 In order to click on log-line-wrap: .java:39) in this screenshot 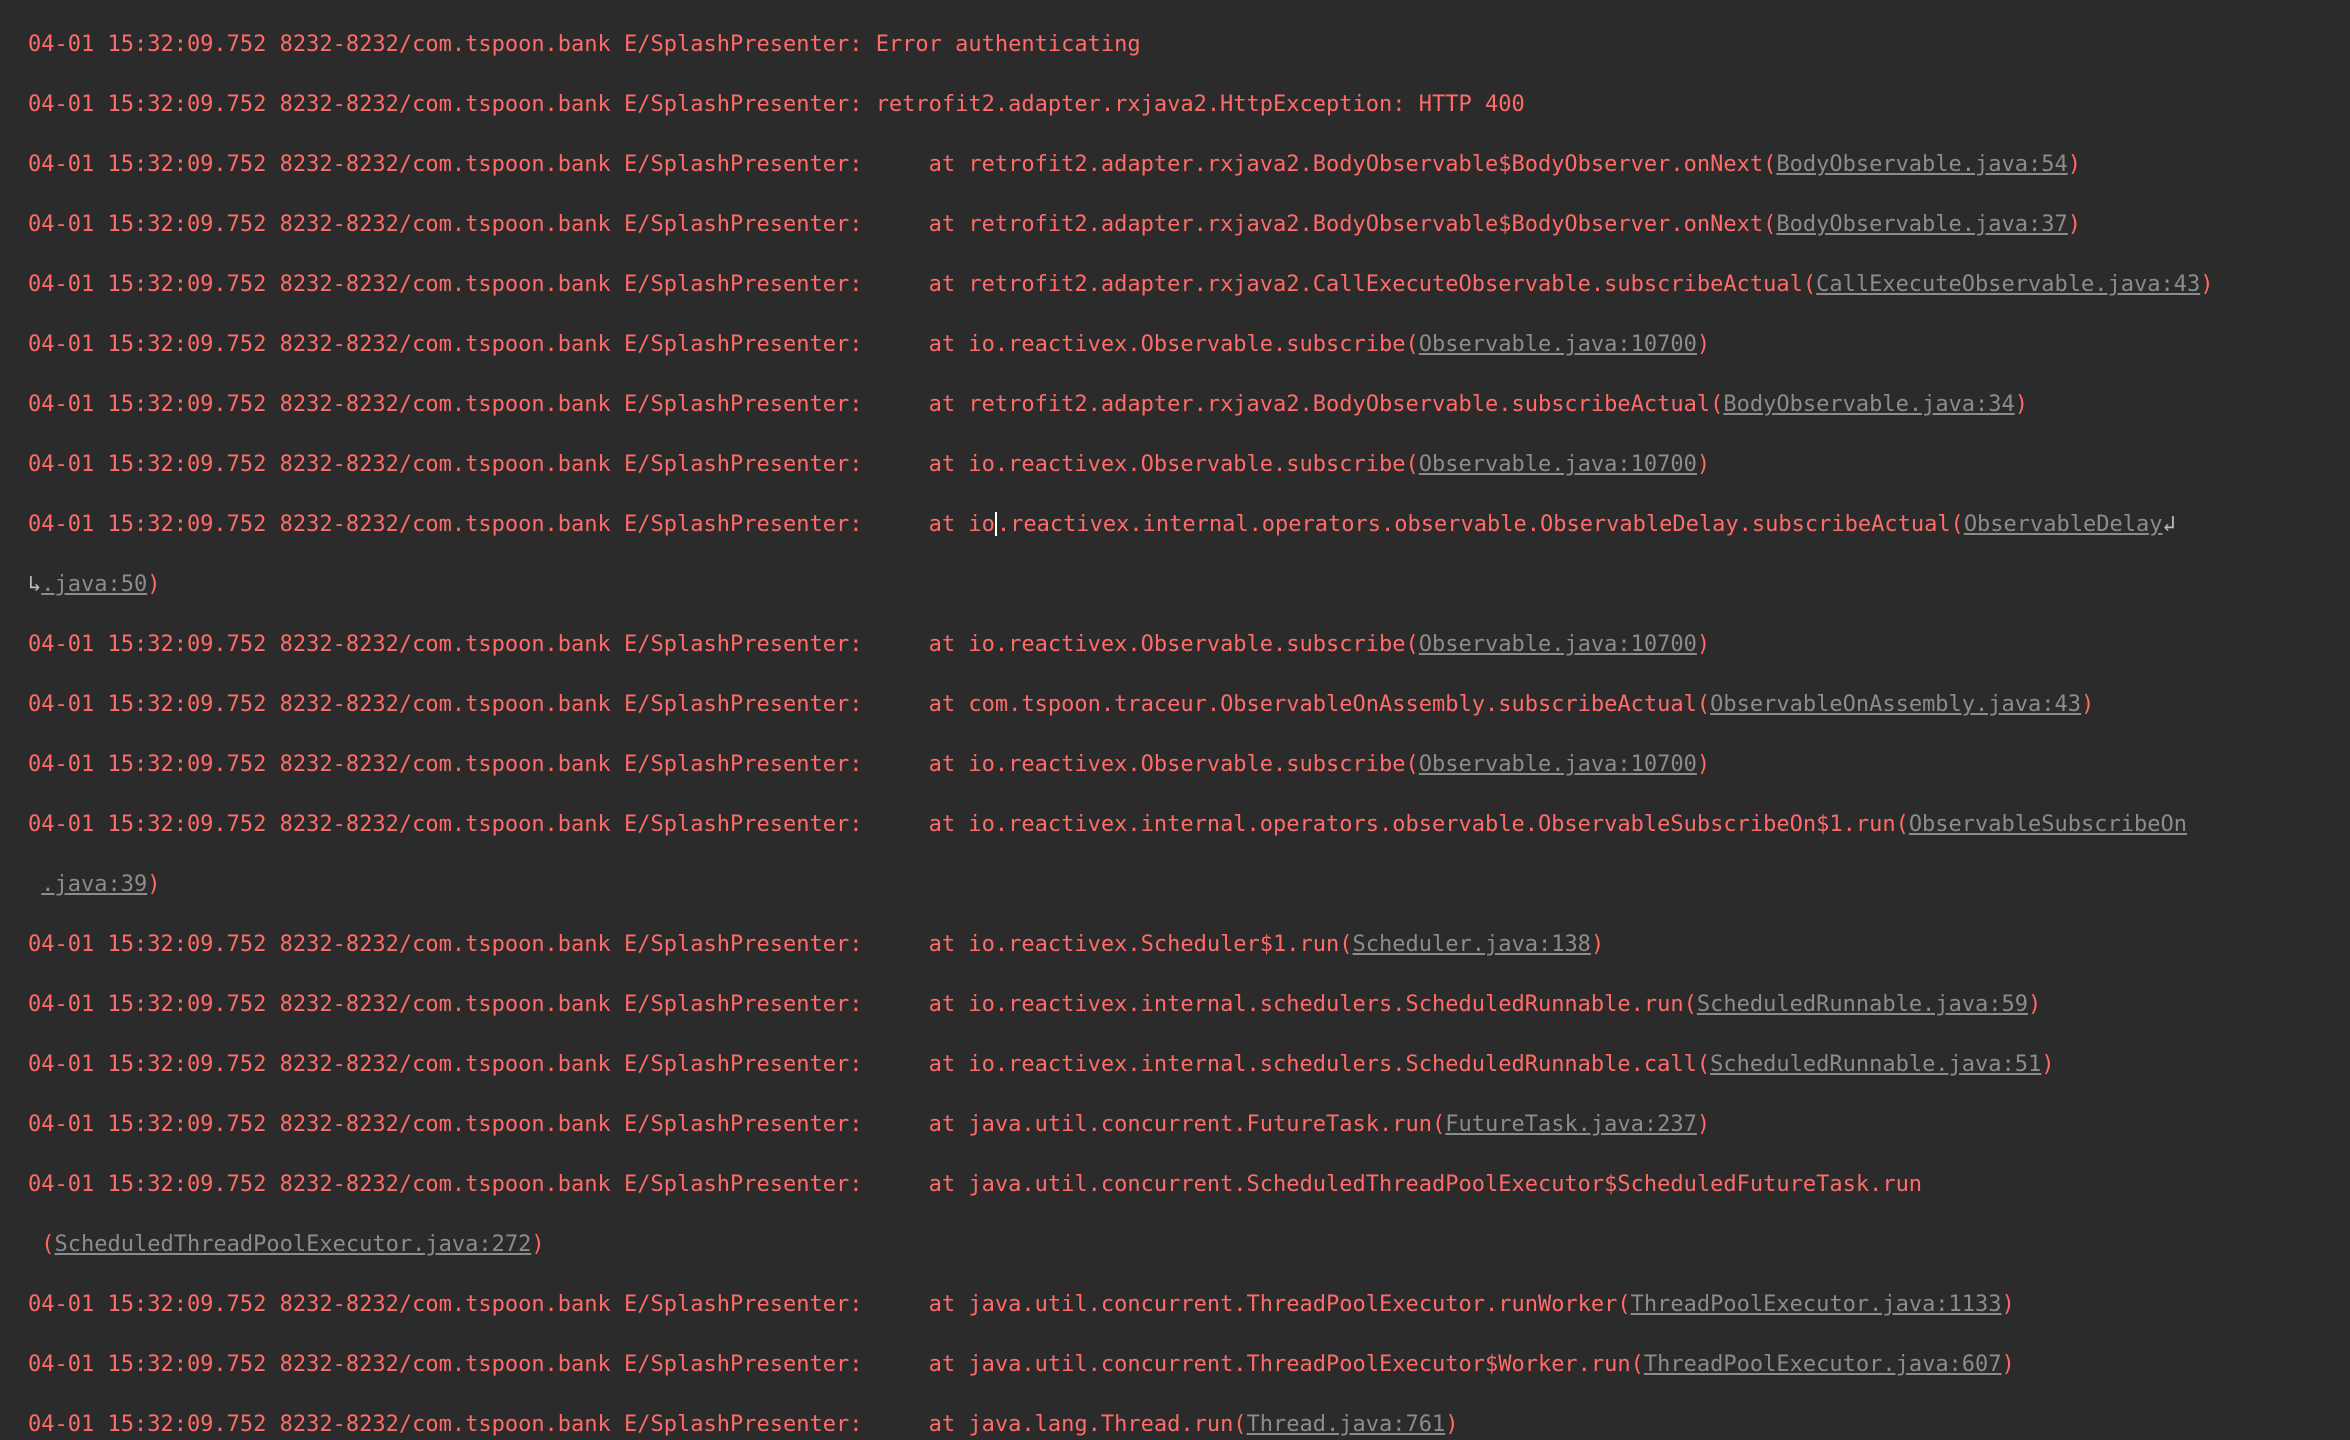, I will do `click(1189, 885)`.